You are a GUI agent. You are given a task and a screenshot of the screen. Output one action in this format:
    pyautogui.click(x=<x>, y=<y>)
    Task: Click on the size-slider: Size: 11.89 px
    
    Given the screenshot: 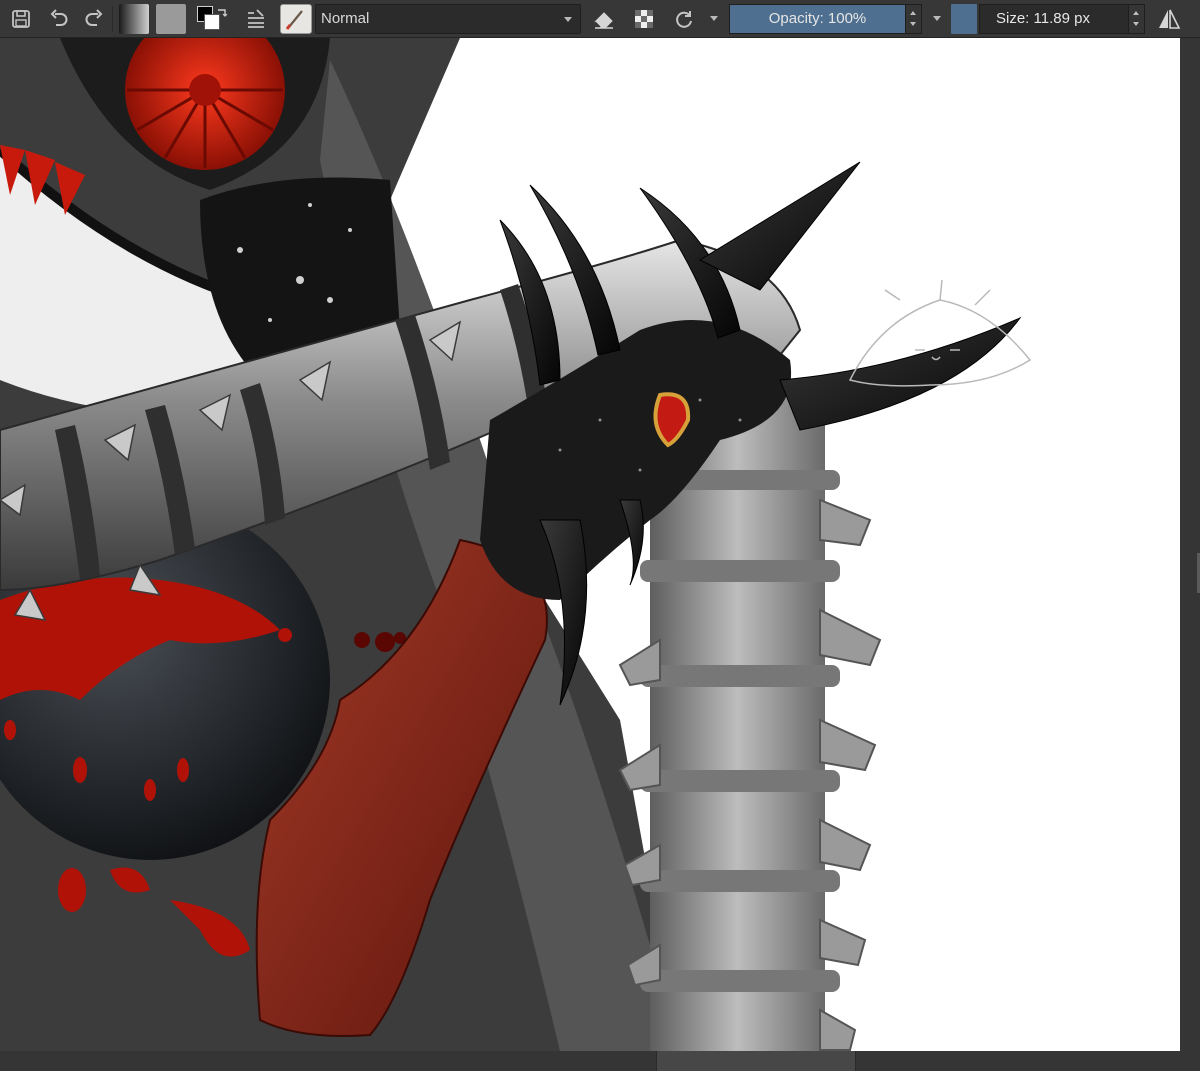 What is the action you would take?
    pyautogui.click(x=1062, y=19)
    